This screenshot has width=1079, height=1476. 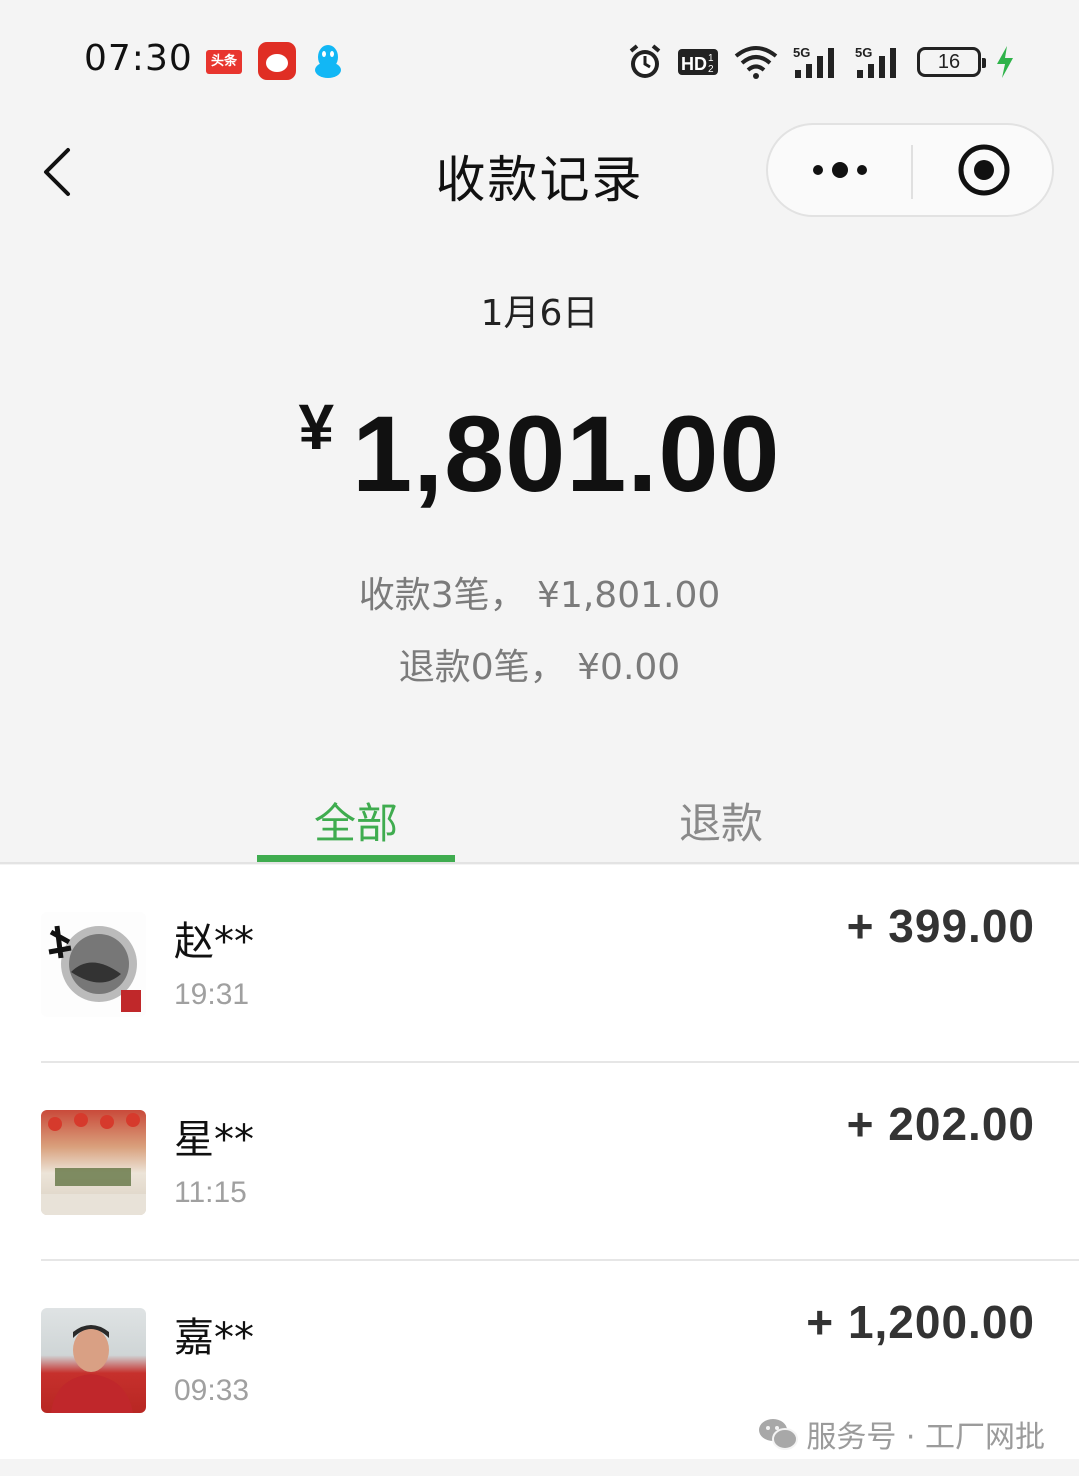 I want to click on more-button, so click(x=839, y=170).